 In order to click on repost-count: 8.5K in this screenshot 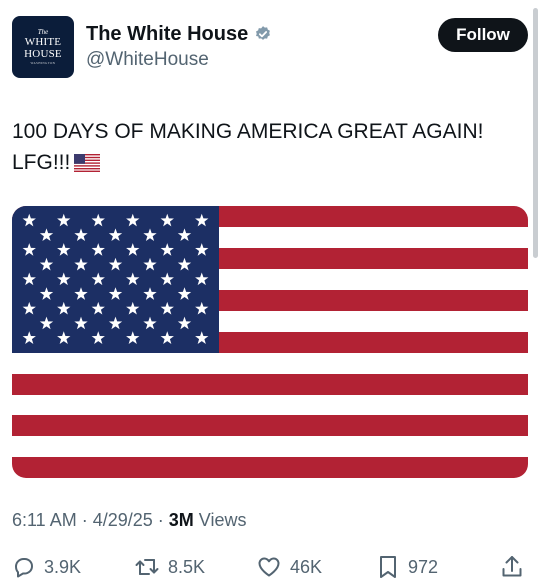, I will do `click(187, 566)`.